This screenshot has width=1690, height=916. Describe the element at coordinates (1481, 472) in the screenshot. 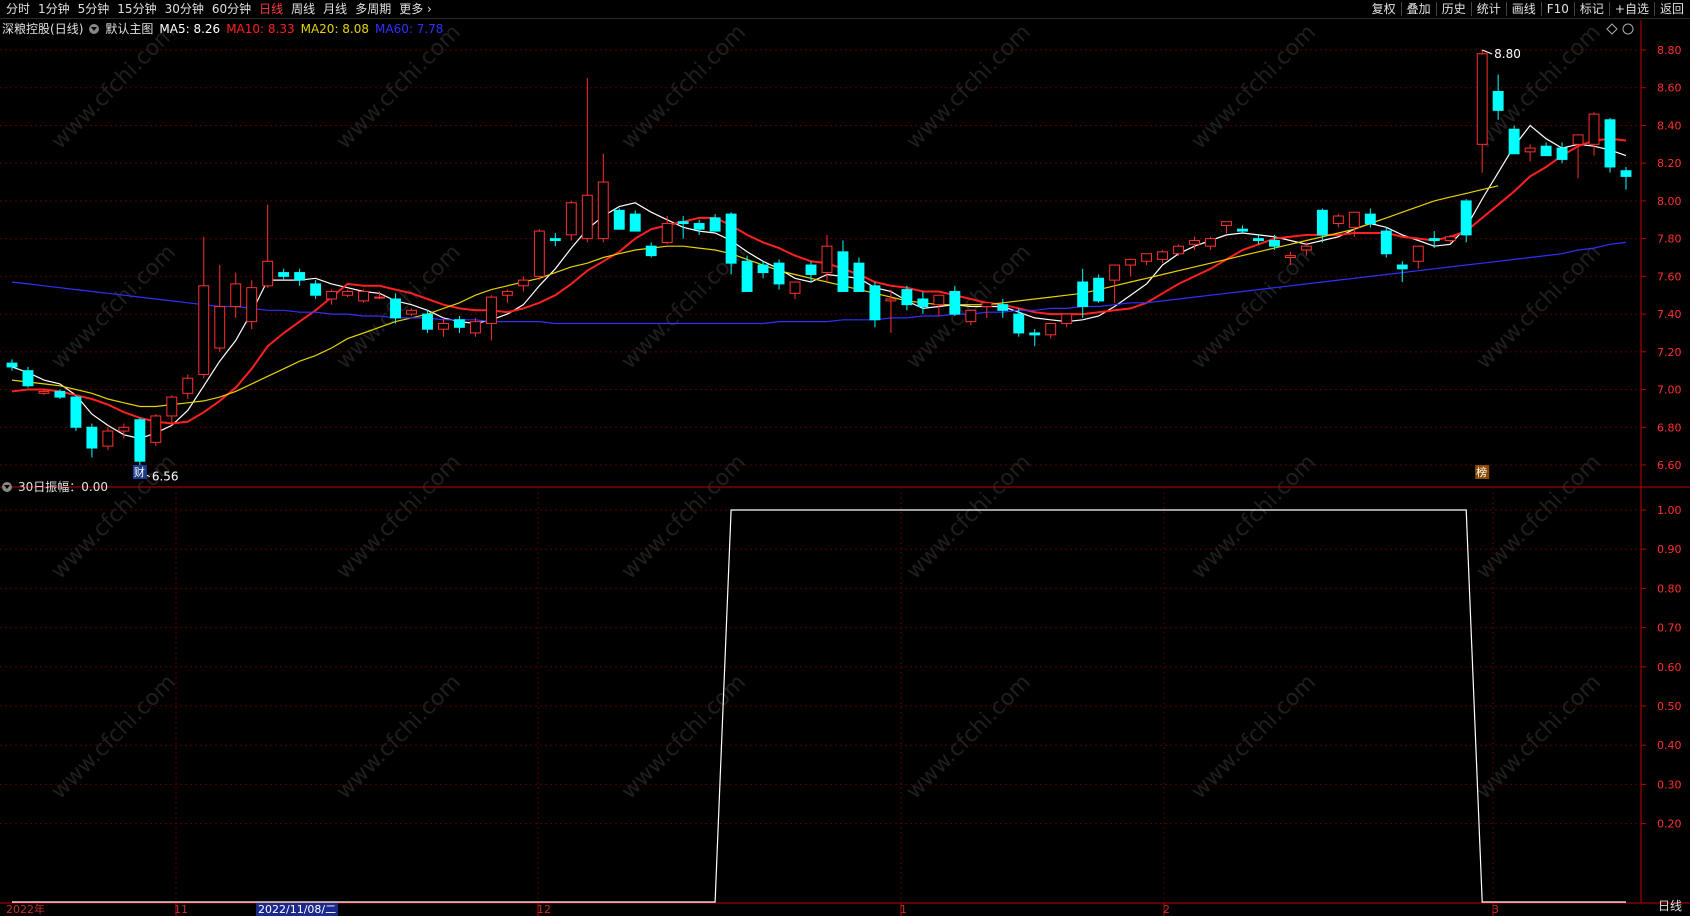

I see `marker-bang: 榜` at that location.